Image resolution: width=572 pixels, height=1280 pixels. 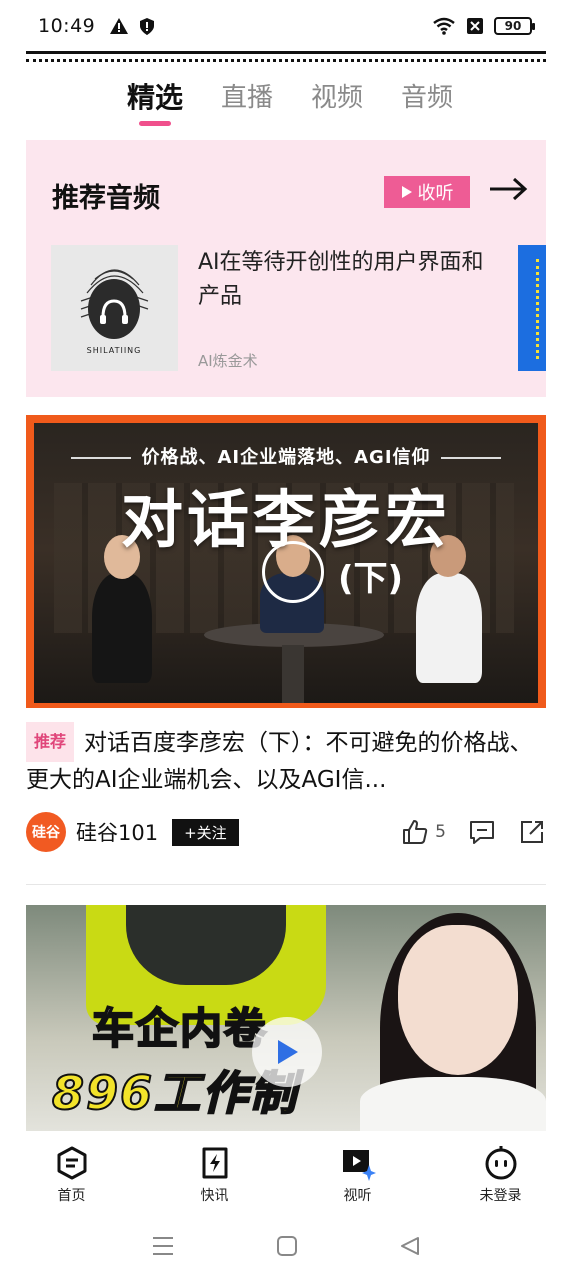 I want to click on play-button-icon, so click(x=287, y=1052).